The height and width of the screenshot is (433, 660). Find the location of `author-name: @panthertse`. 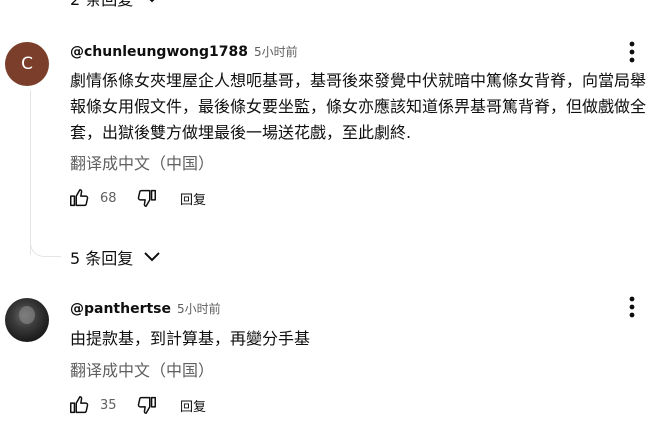

author-name: @panthertse is located at coordinates (120, 309).